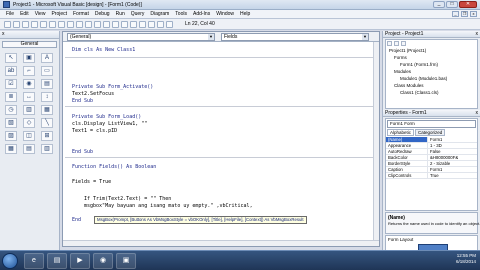 This screenshot has height=270, width=480. What do you see at coordinates (10, 261) in the screenshot?
I see `start-button` at bounding box center [10, 261].